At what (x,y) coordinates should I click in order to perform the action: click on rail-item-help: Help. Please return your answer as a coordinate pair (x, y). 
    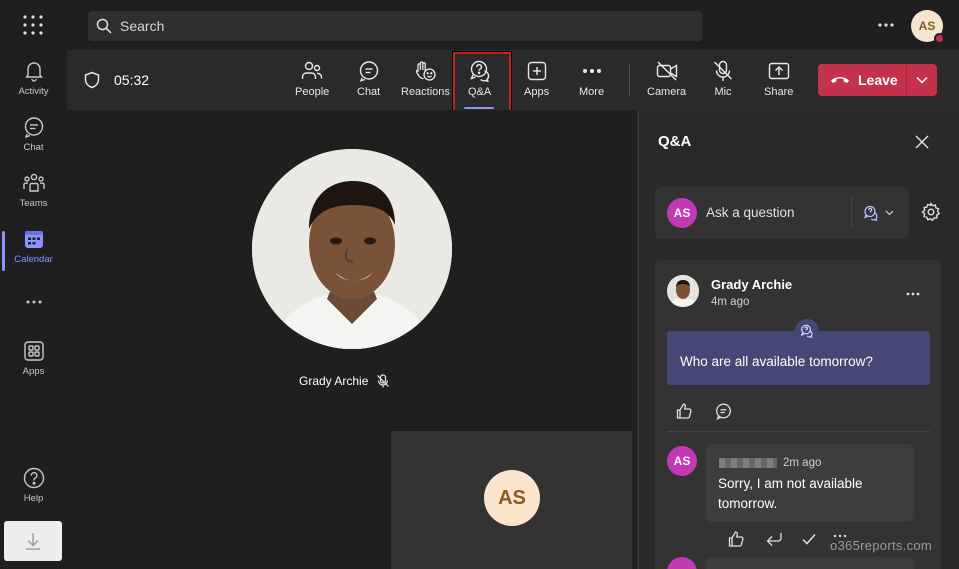
    Looking at the image, I should click on (33, 492).